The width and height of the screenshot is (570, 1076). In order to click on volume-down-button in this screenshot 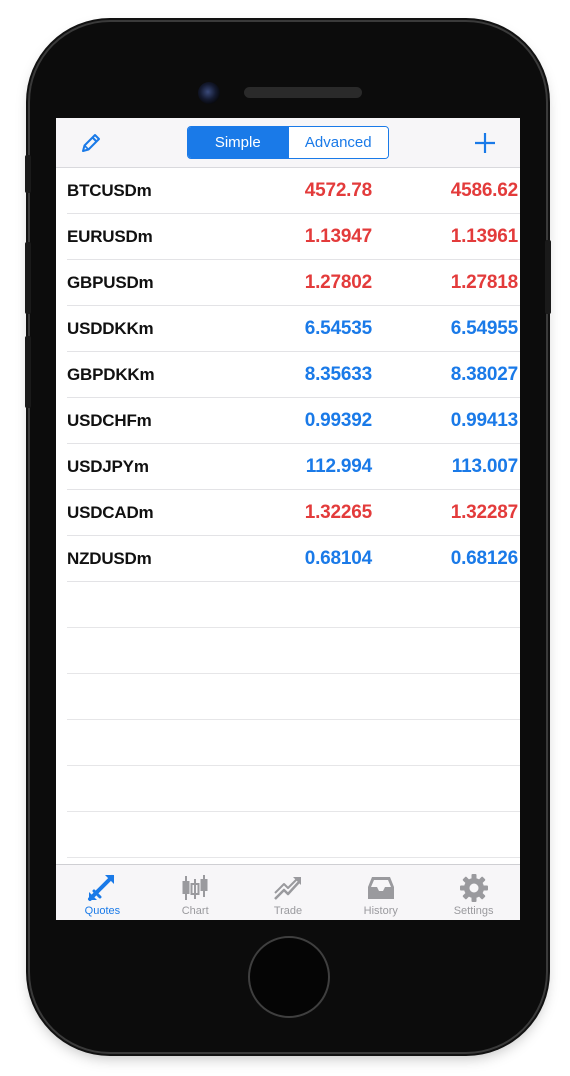, I will do `click(28, 372)`.